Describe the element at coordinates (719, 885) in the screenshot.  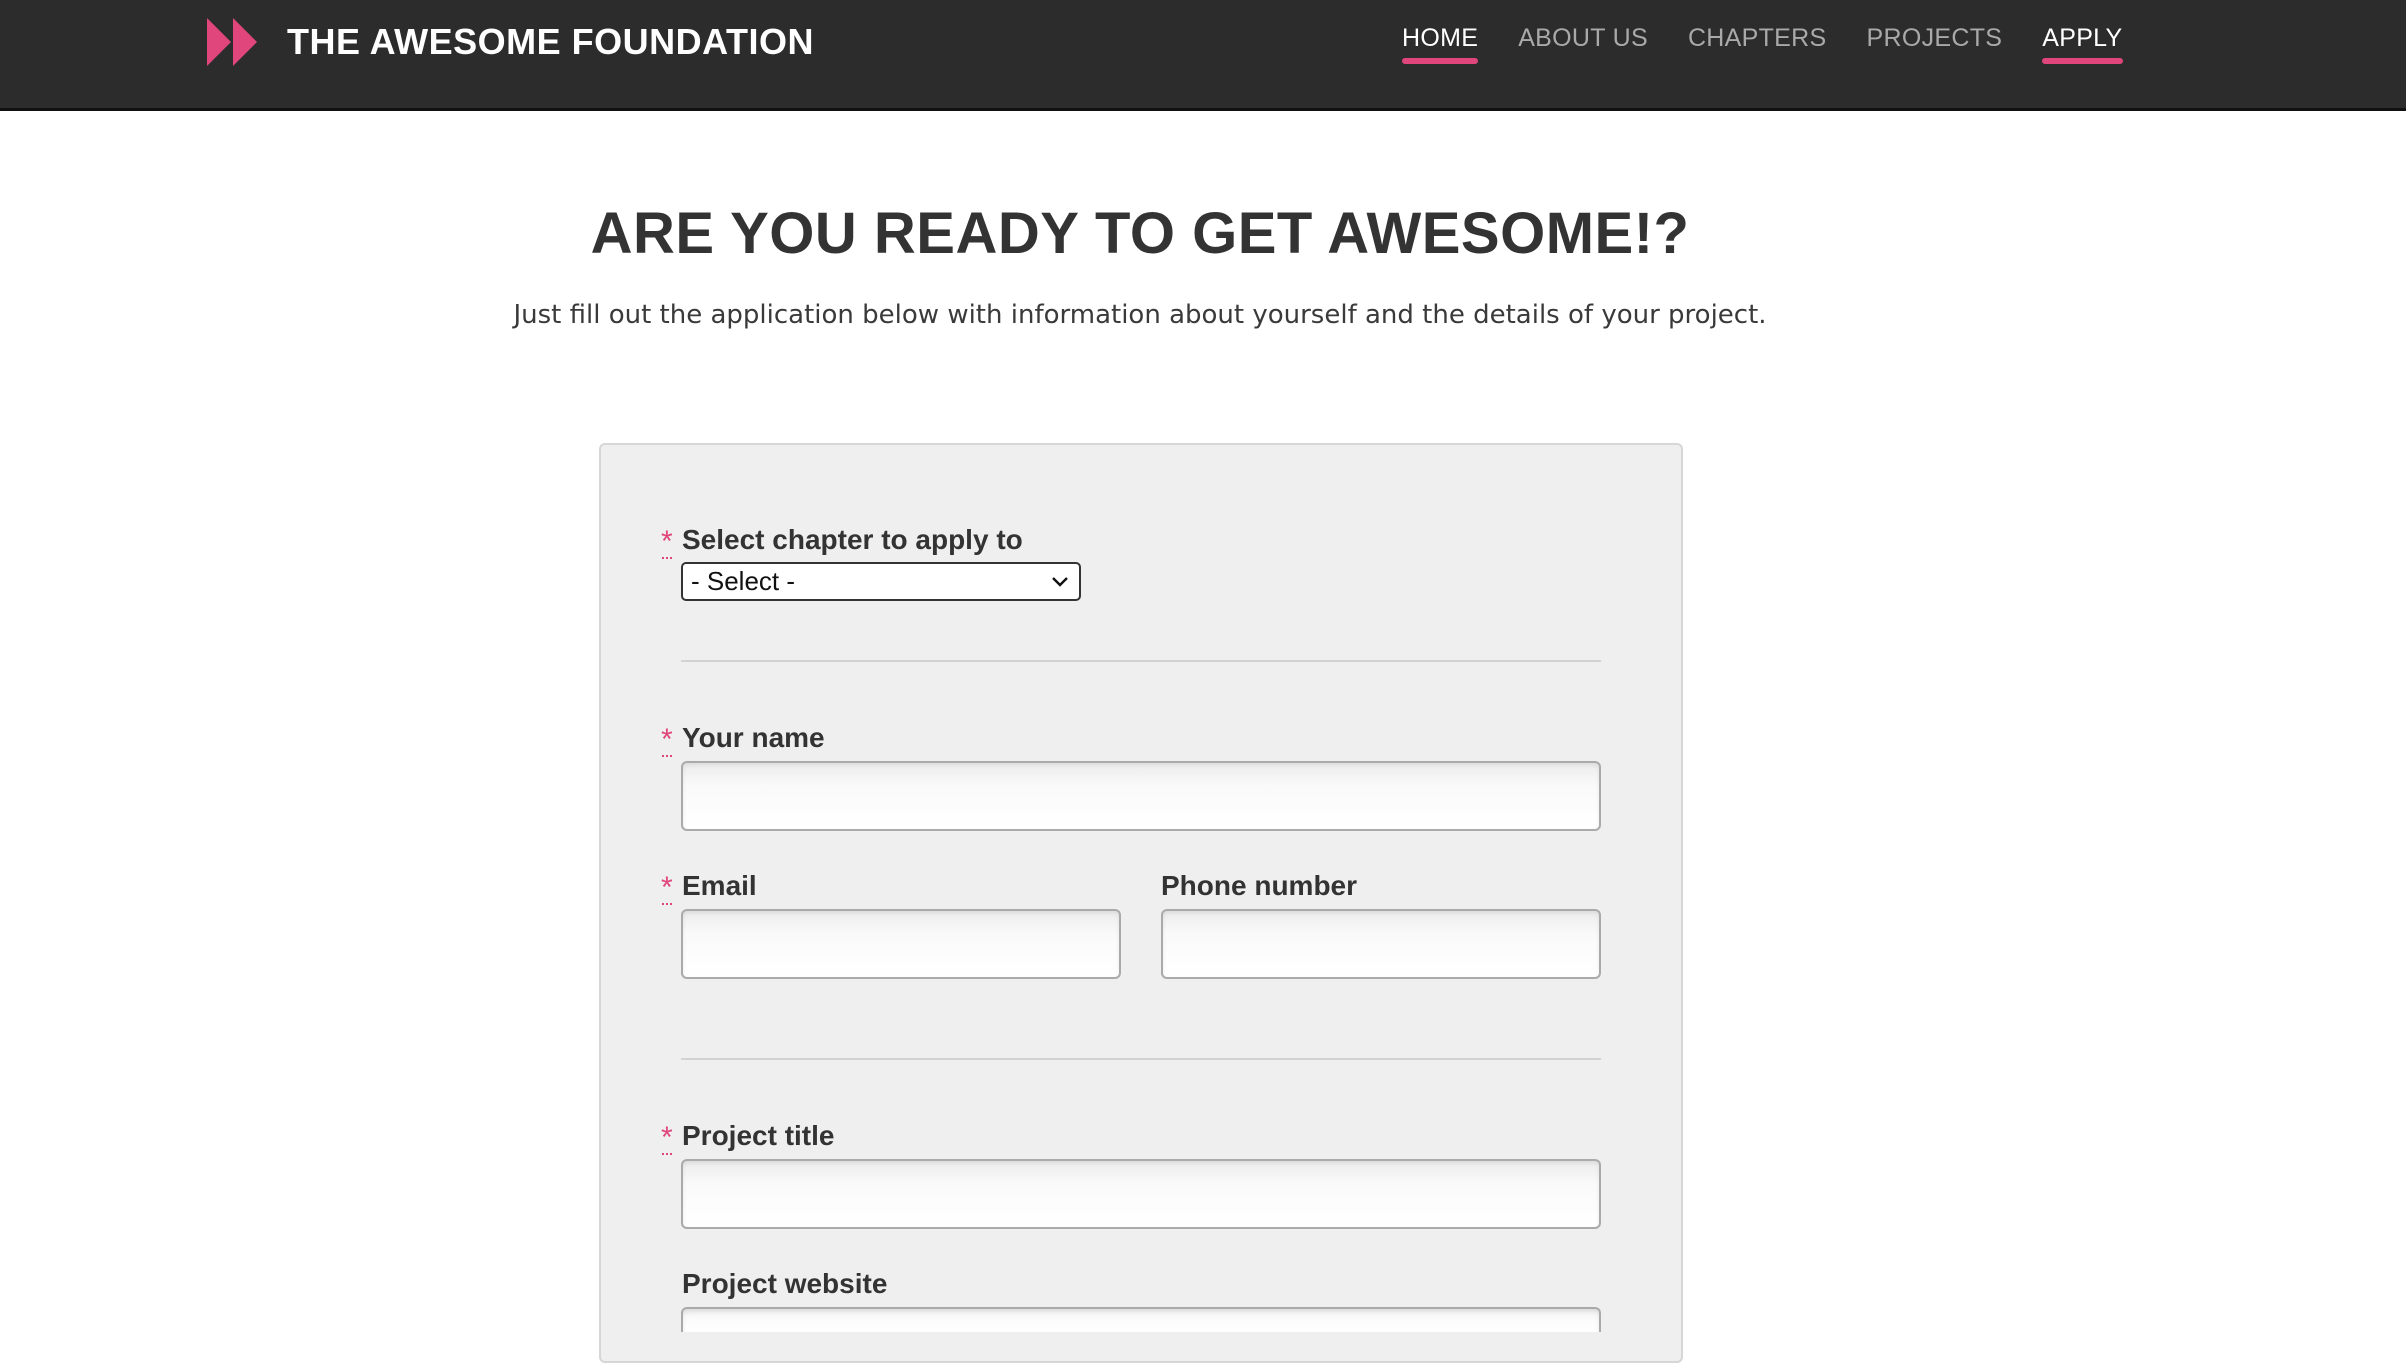
I see `email-label: Email` at that location.